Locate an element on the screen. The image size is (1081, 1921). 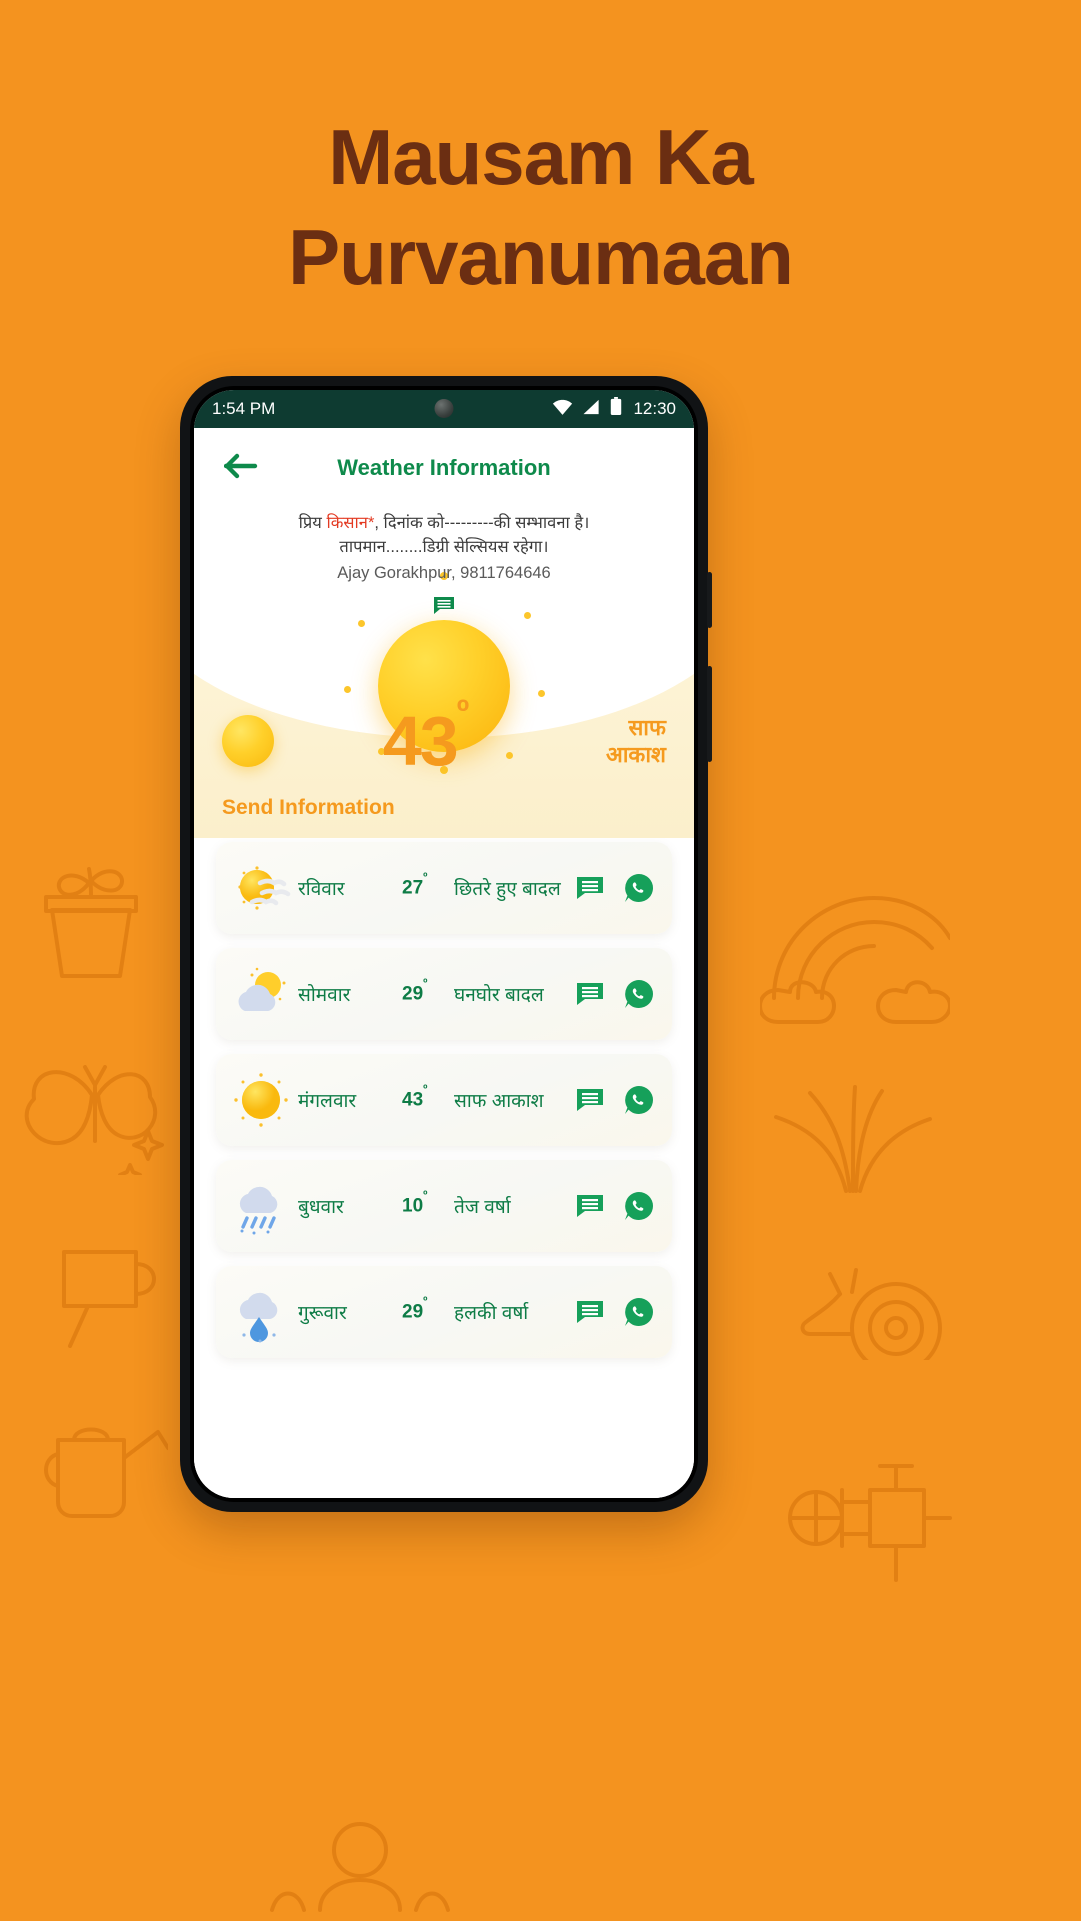
chat-bubble-icon is located at coordinates (444, 608).